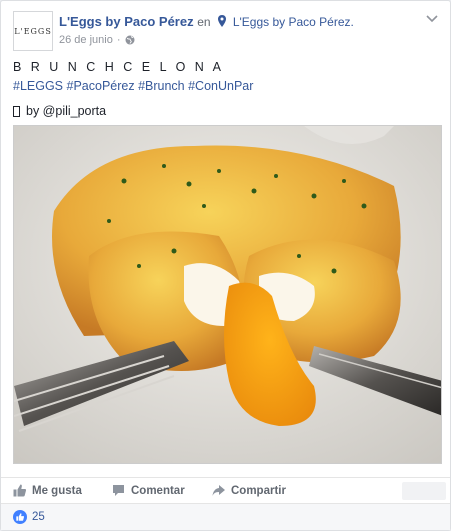  Describe the element at coordinates (126, 21) in the screenshot. I see `page-name-link: L'Eggs by Paco Pérez` at that location.